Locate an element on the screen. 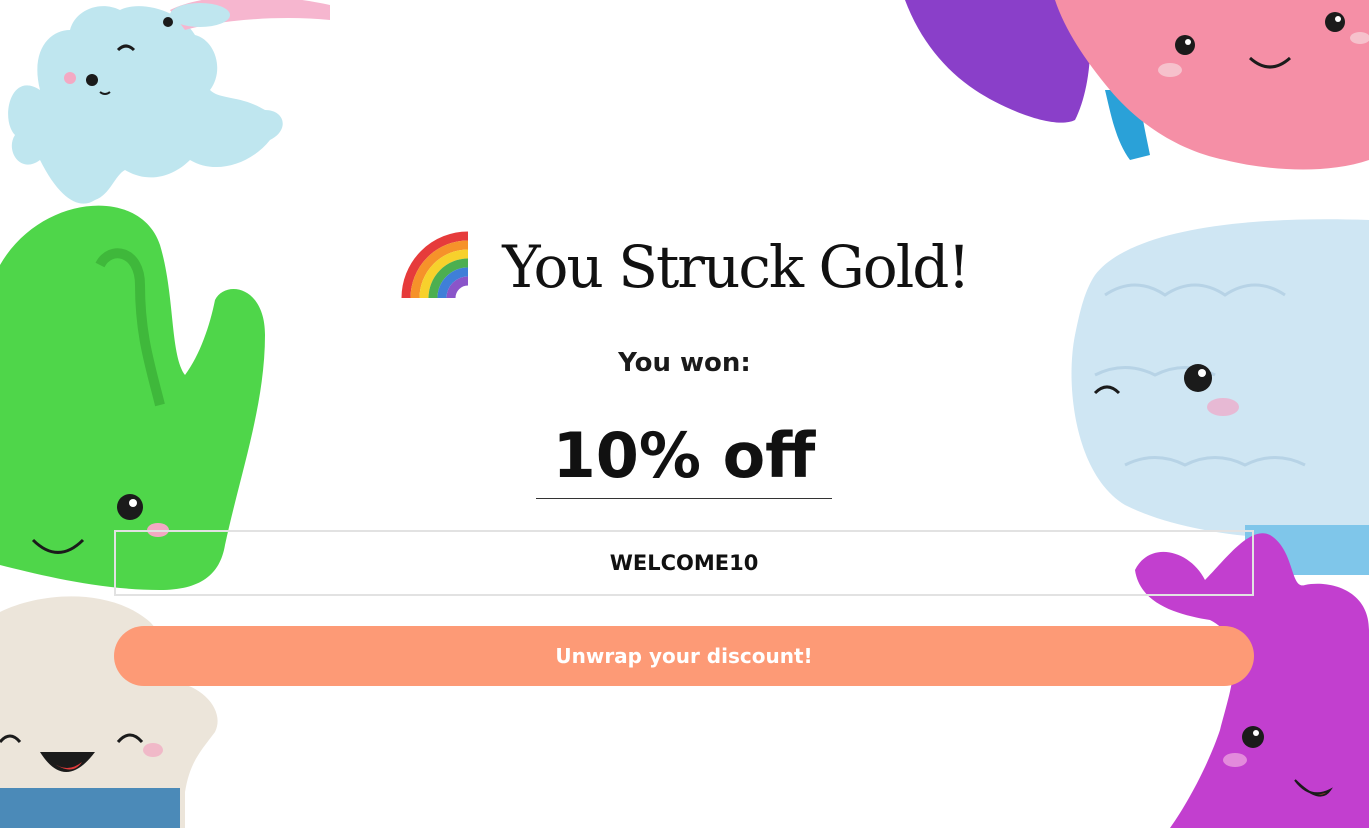  discount-code-text: WELCOME10 is located at coordinates (684, 563).